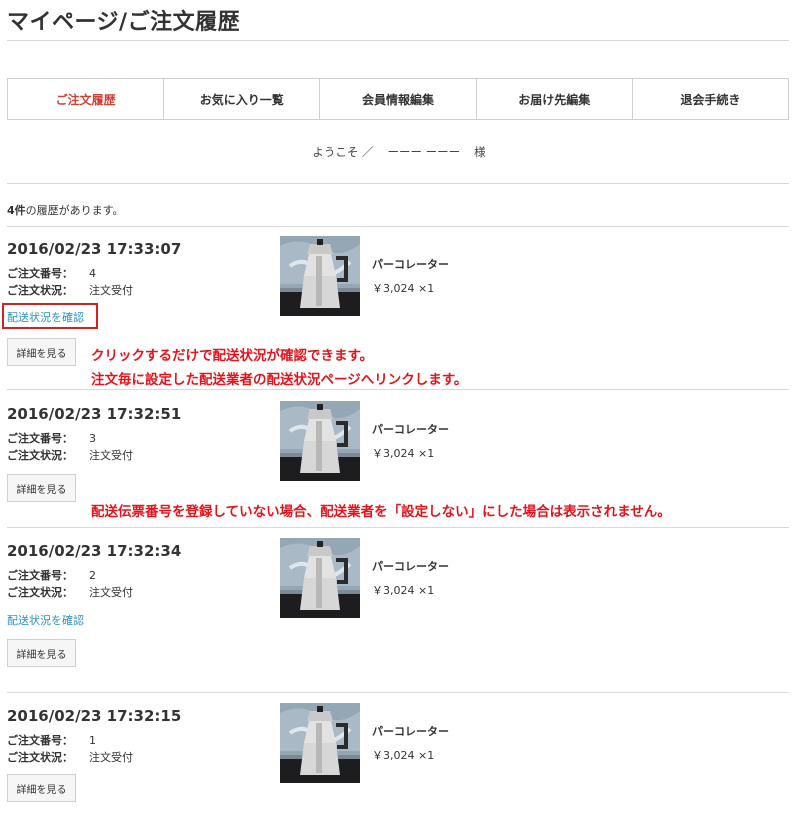 This screenshot has height=822, width=798. I want to click on welcome-divider, so click(398, 183).